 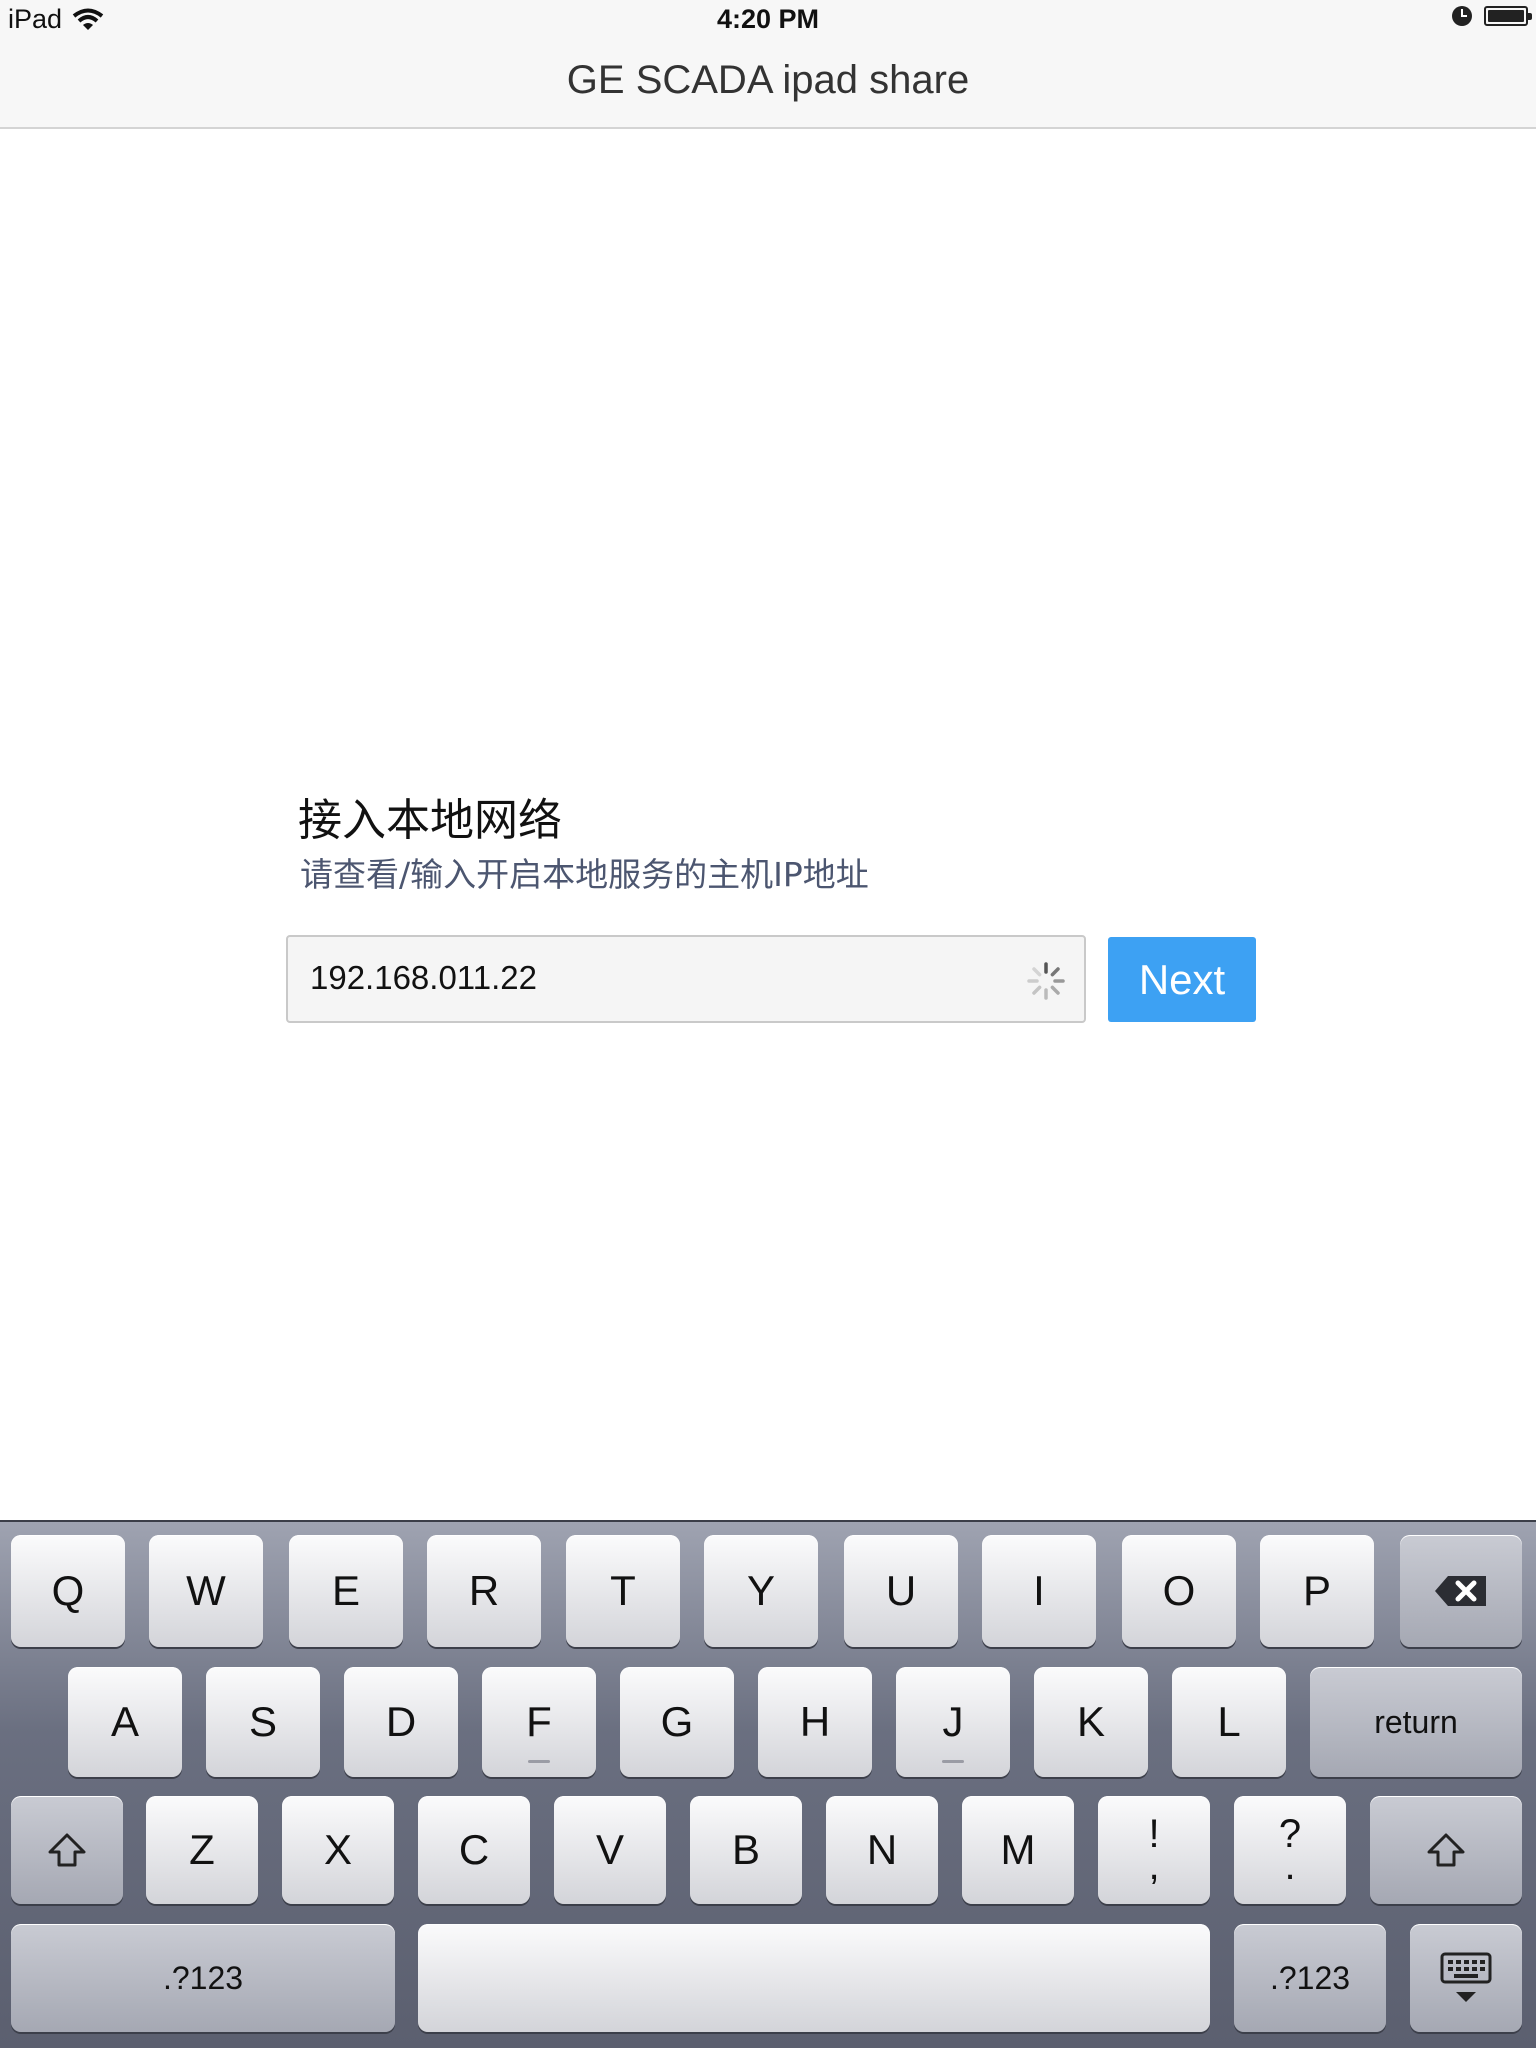 I want to click on key-t: T, so click(x=623, y=1591).